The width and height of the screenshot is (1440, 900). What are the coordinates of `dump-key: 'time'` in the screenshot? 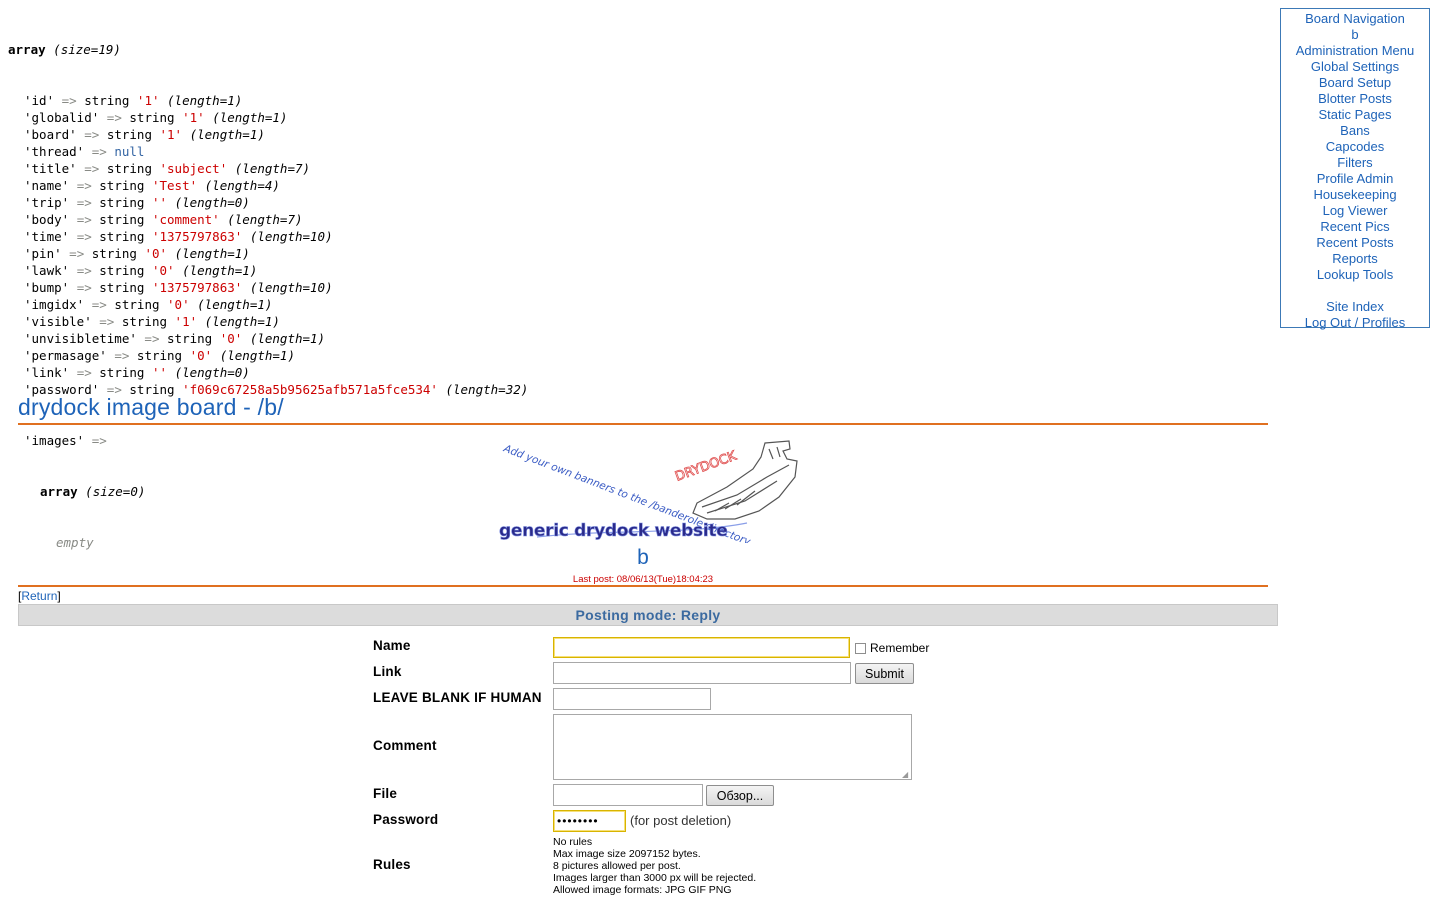 It's located at (47, 236).